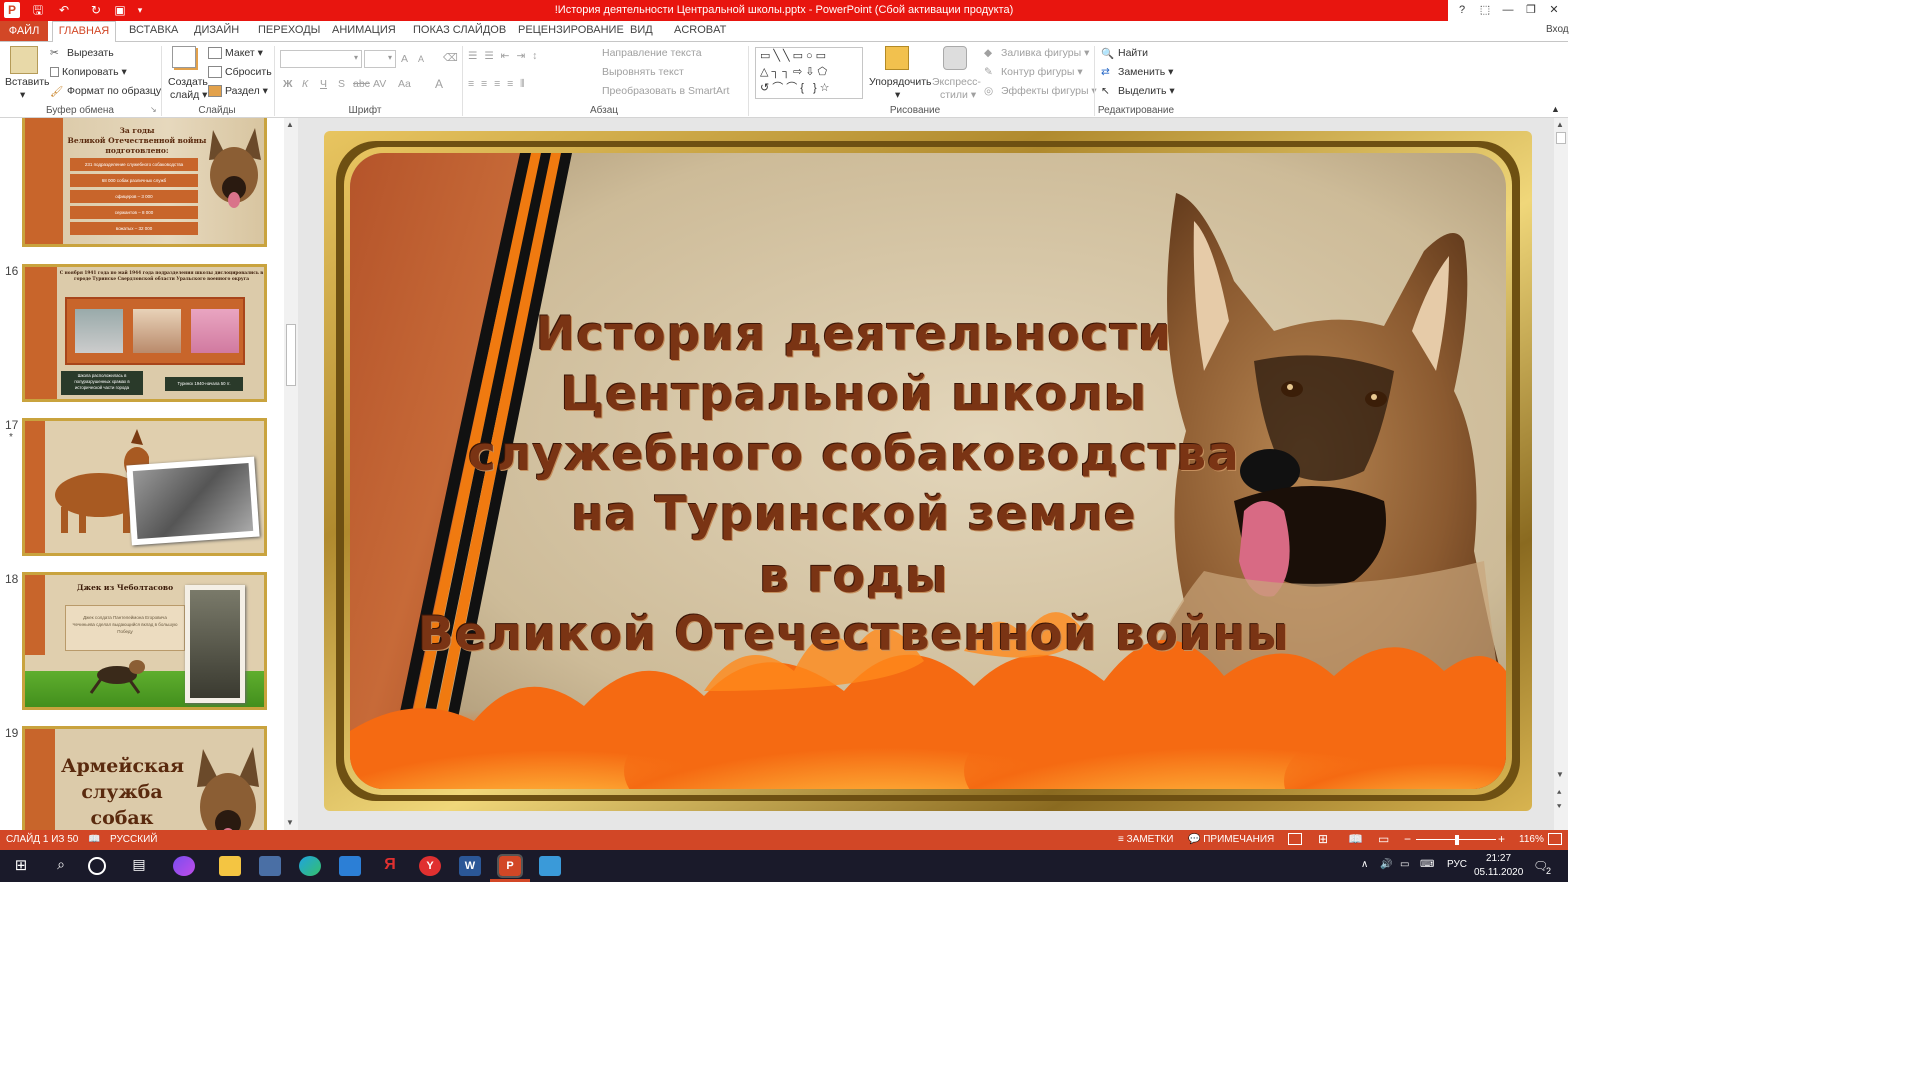 The image size is (1920, 1080). What do you see at coordinates (1457, 840) in the screenshot?
I see `zoom-slider-thumb` at bounding box center [1457, 840].